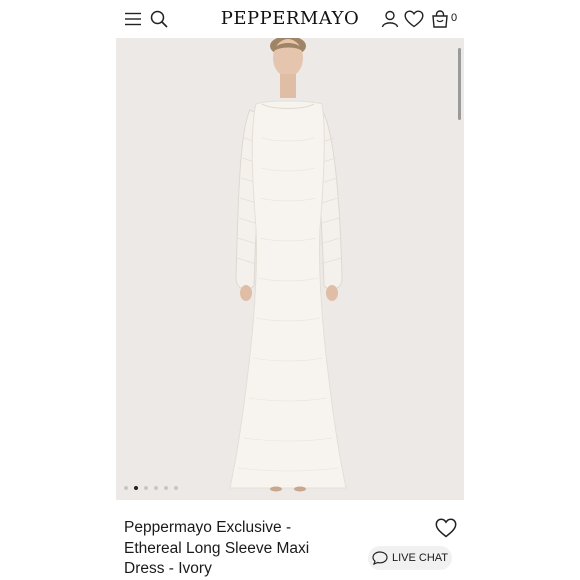 The width and height of the screenshot is (580, 580). I want to click on cart-icon, so click(440, 19).